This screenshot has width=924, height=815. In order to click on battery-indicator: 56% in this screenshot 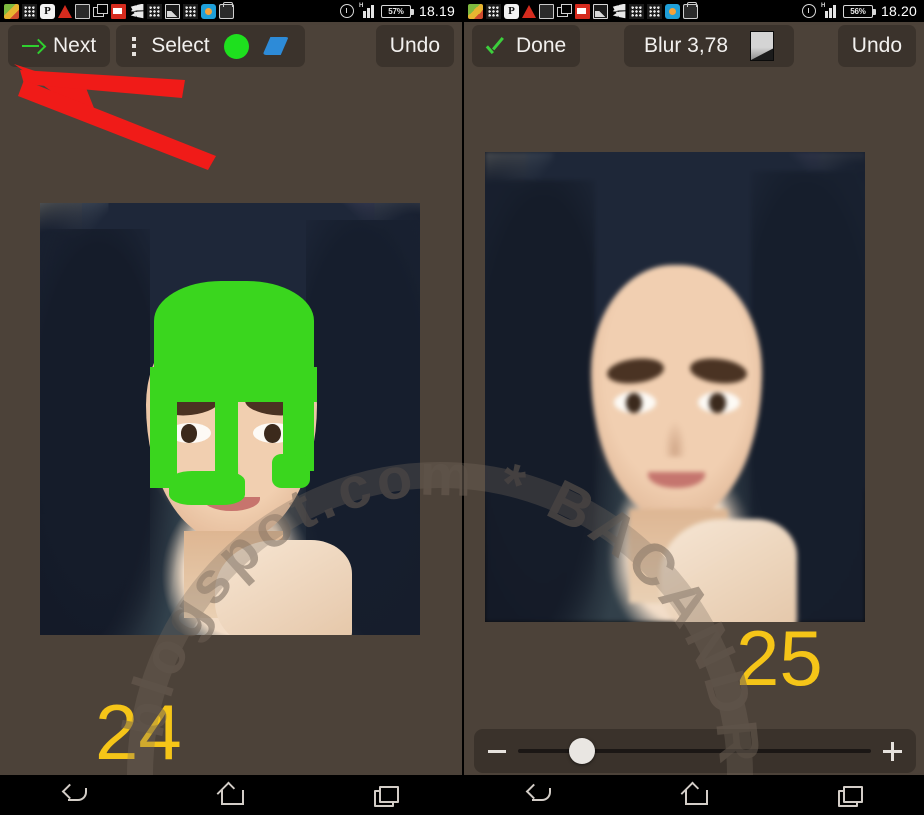, I will do `click(859, 11)`.